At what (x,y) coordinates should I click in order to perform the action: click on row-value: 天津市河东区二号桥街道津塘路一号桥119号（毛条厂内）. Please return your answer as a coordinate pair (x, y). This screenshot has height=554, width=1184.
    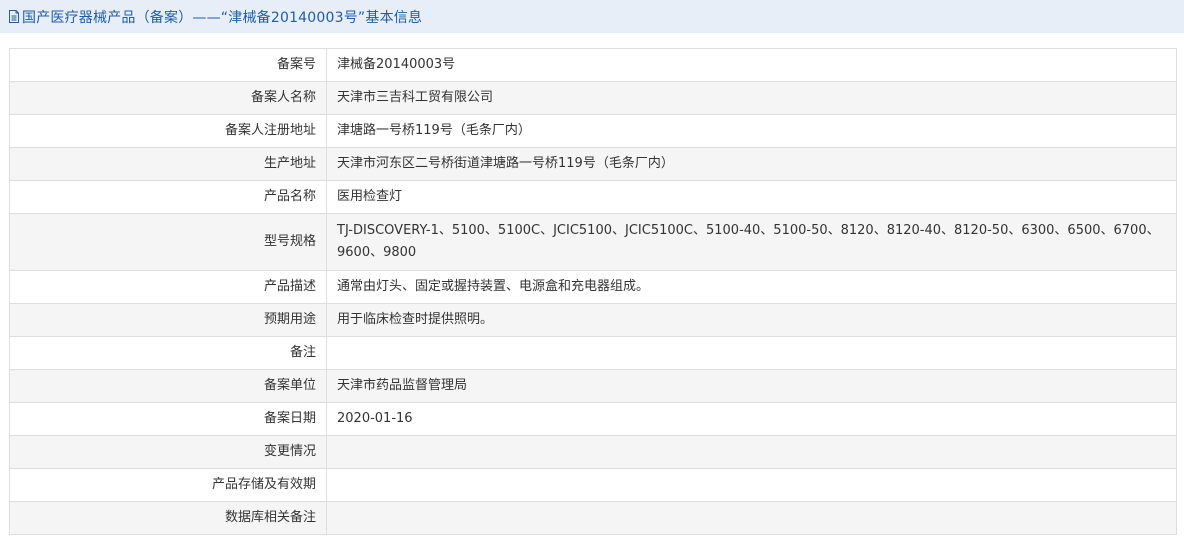
    Looking at the image, I should click on (751, 164).